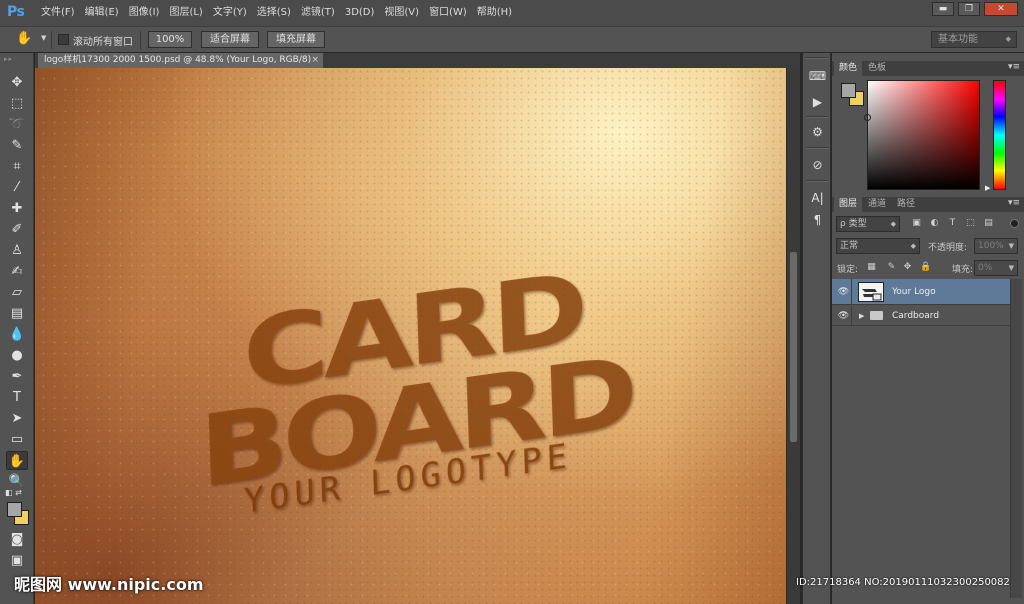  I want to click on color-picker-marker, so click(867, 117).